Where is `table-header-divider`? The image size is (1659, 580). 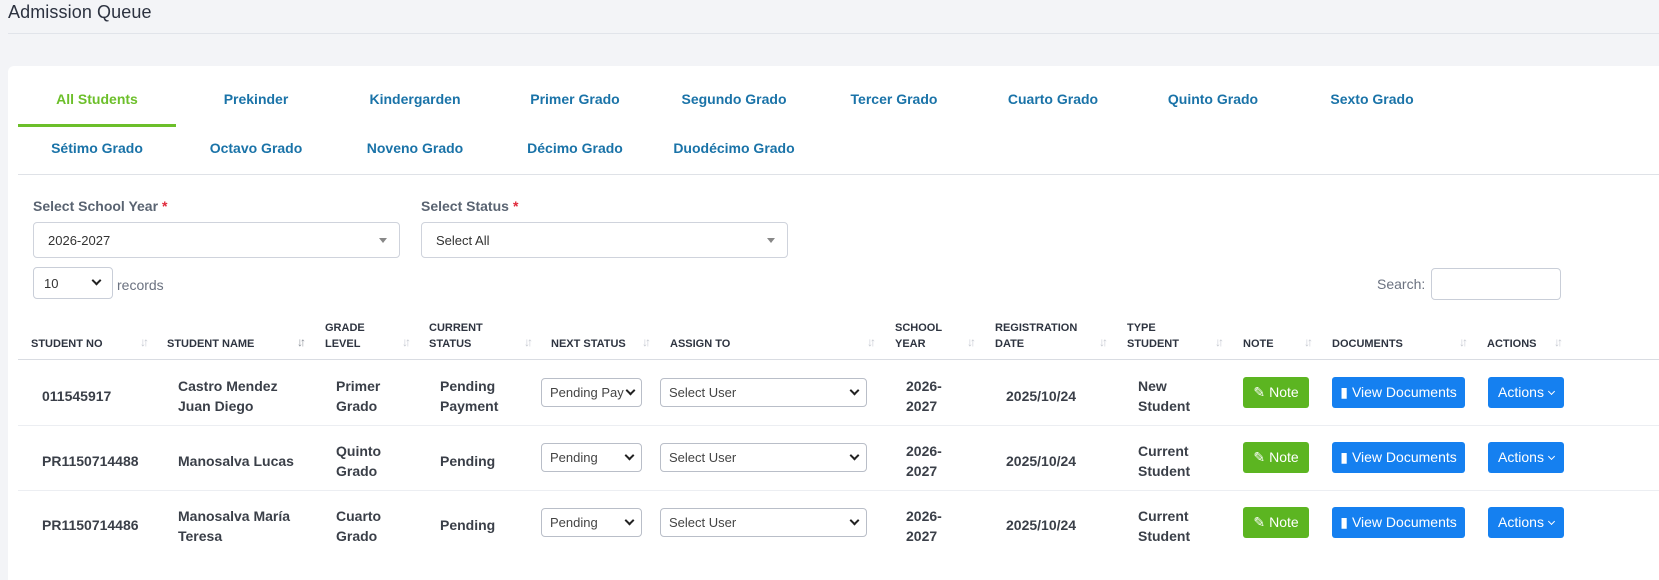
table-header-divider is located at coordinates (838, 359).